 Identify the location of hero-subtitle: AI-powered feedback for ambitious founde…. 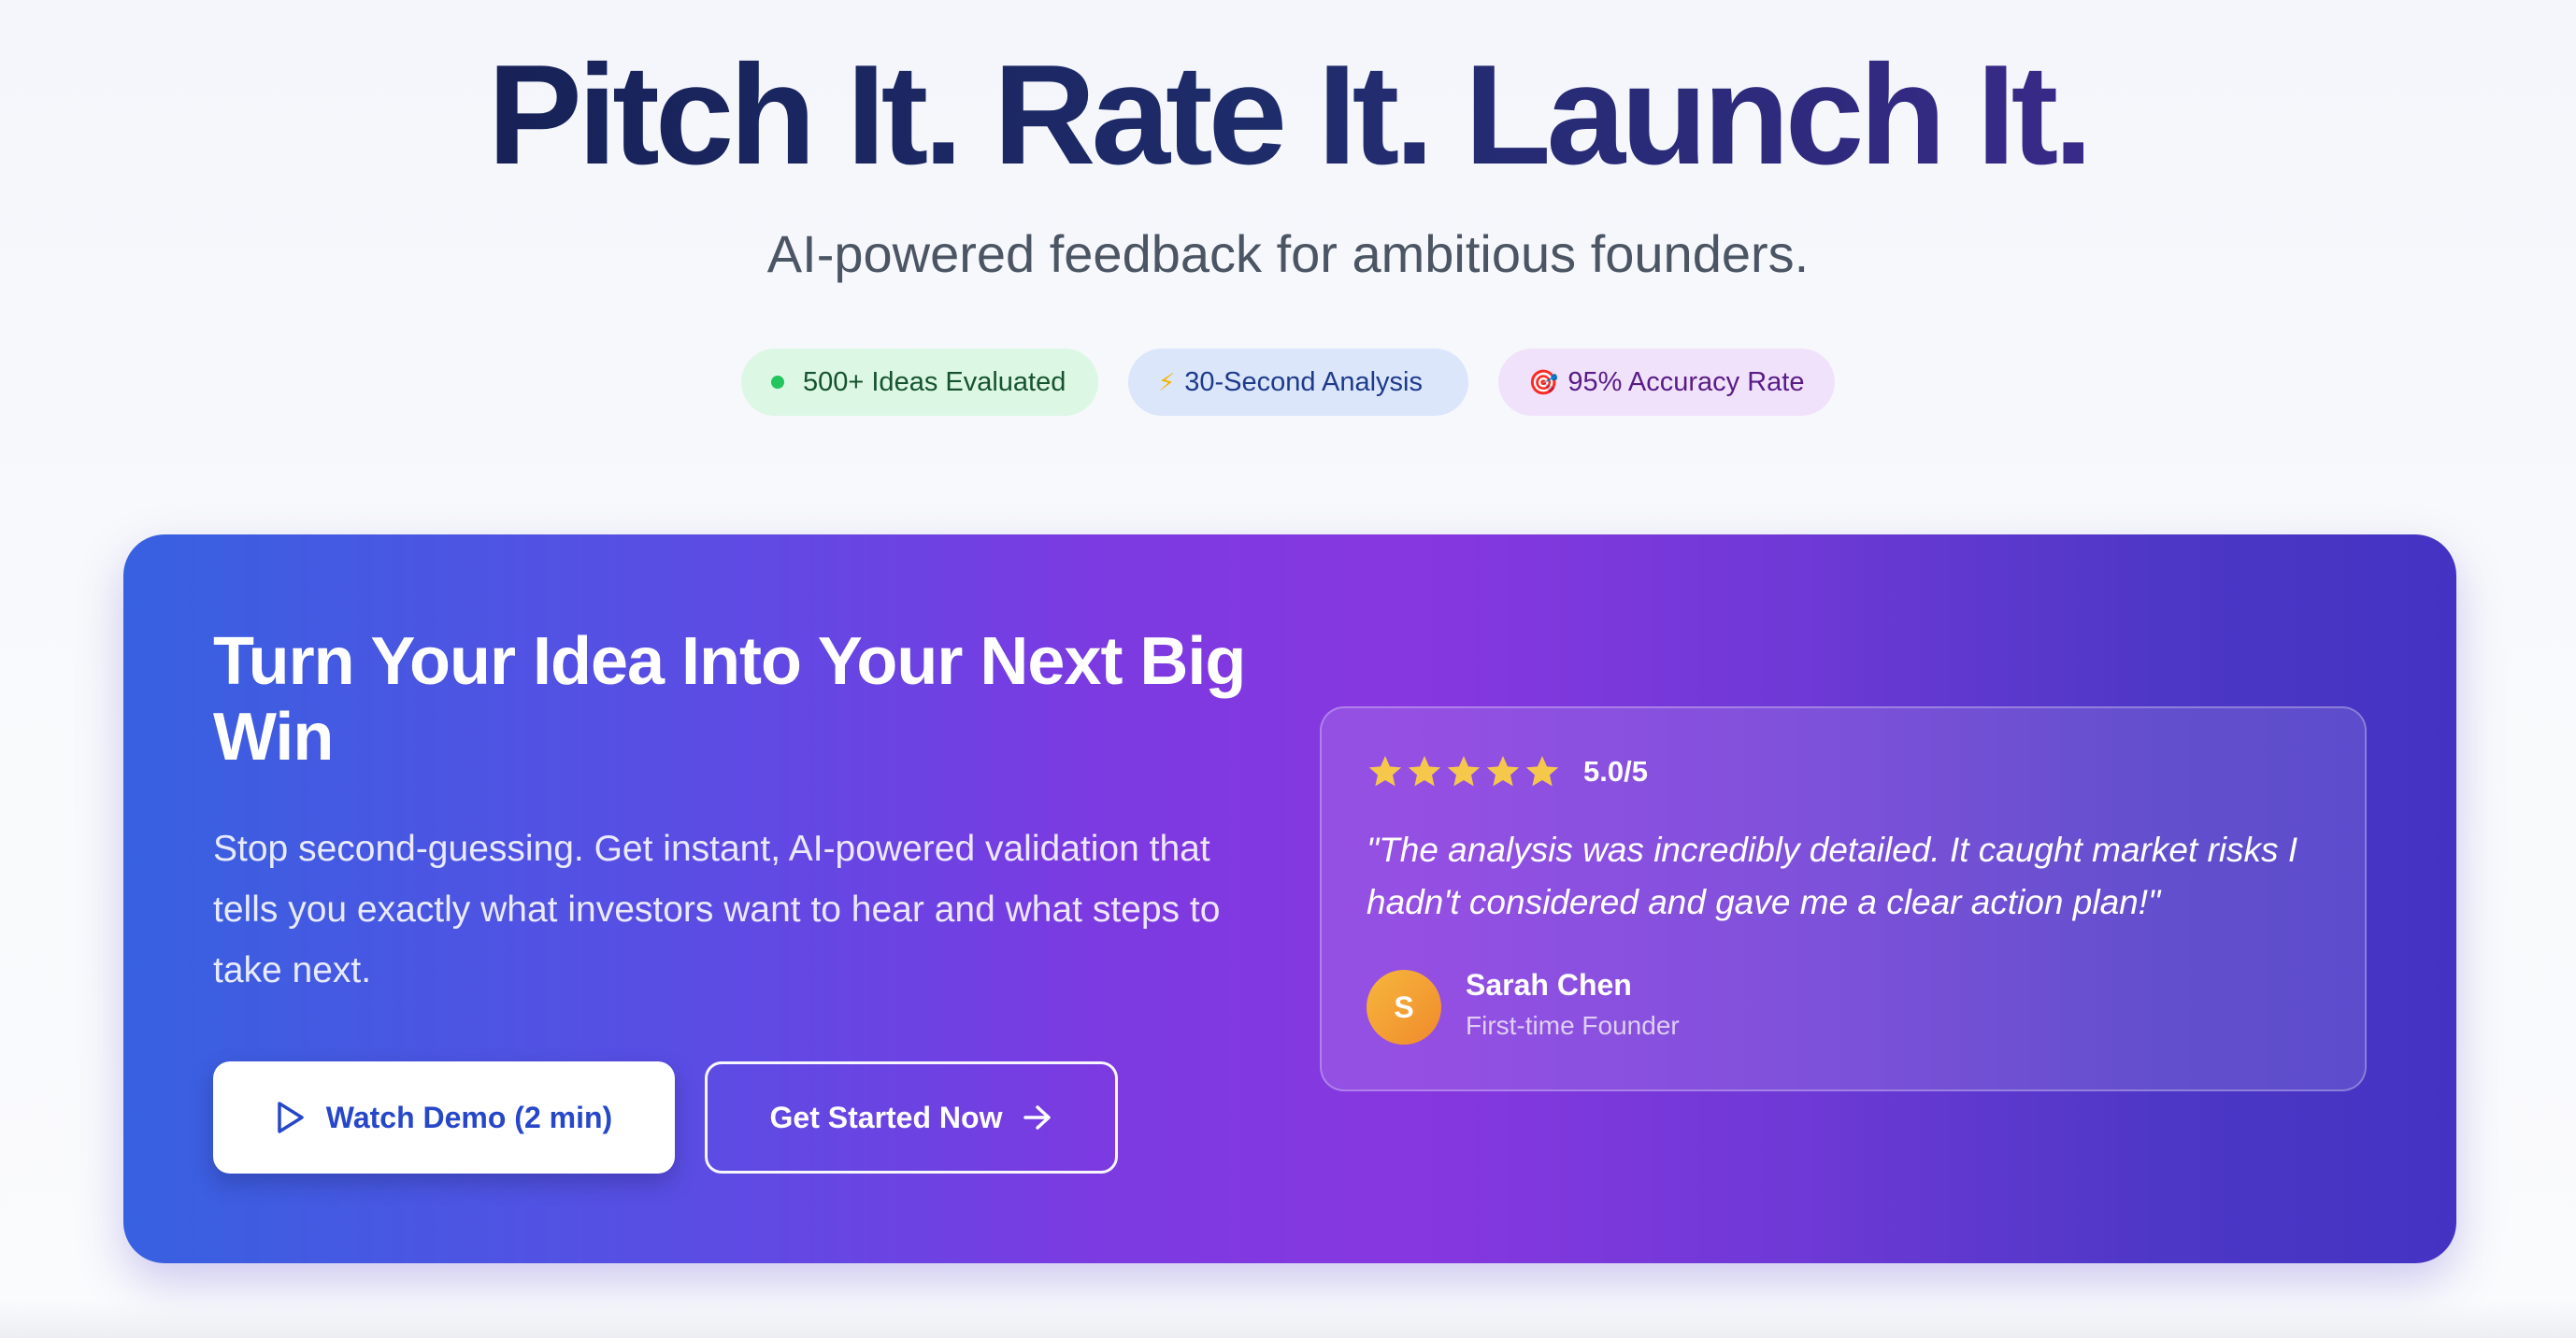
(1288, 253).